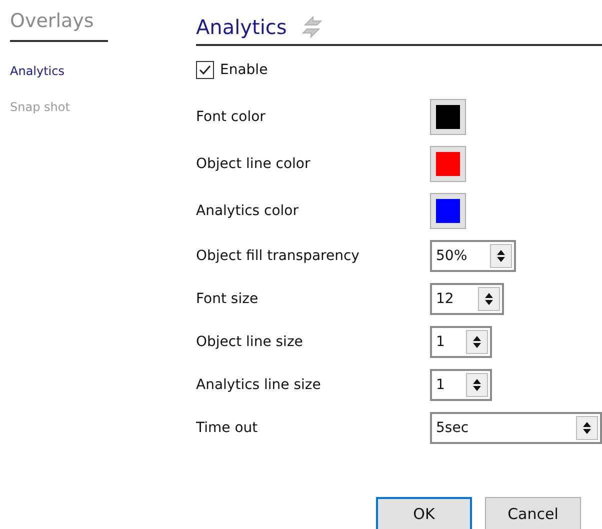  I want to click on setting-label: Analytics line size, so click(258, 384).